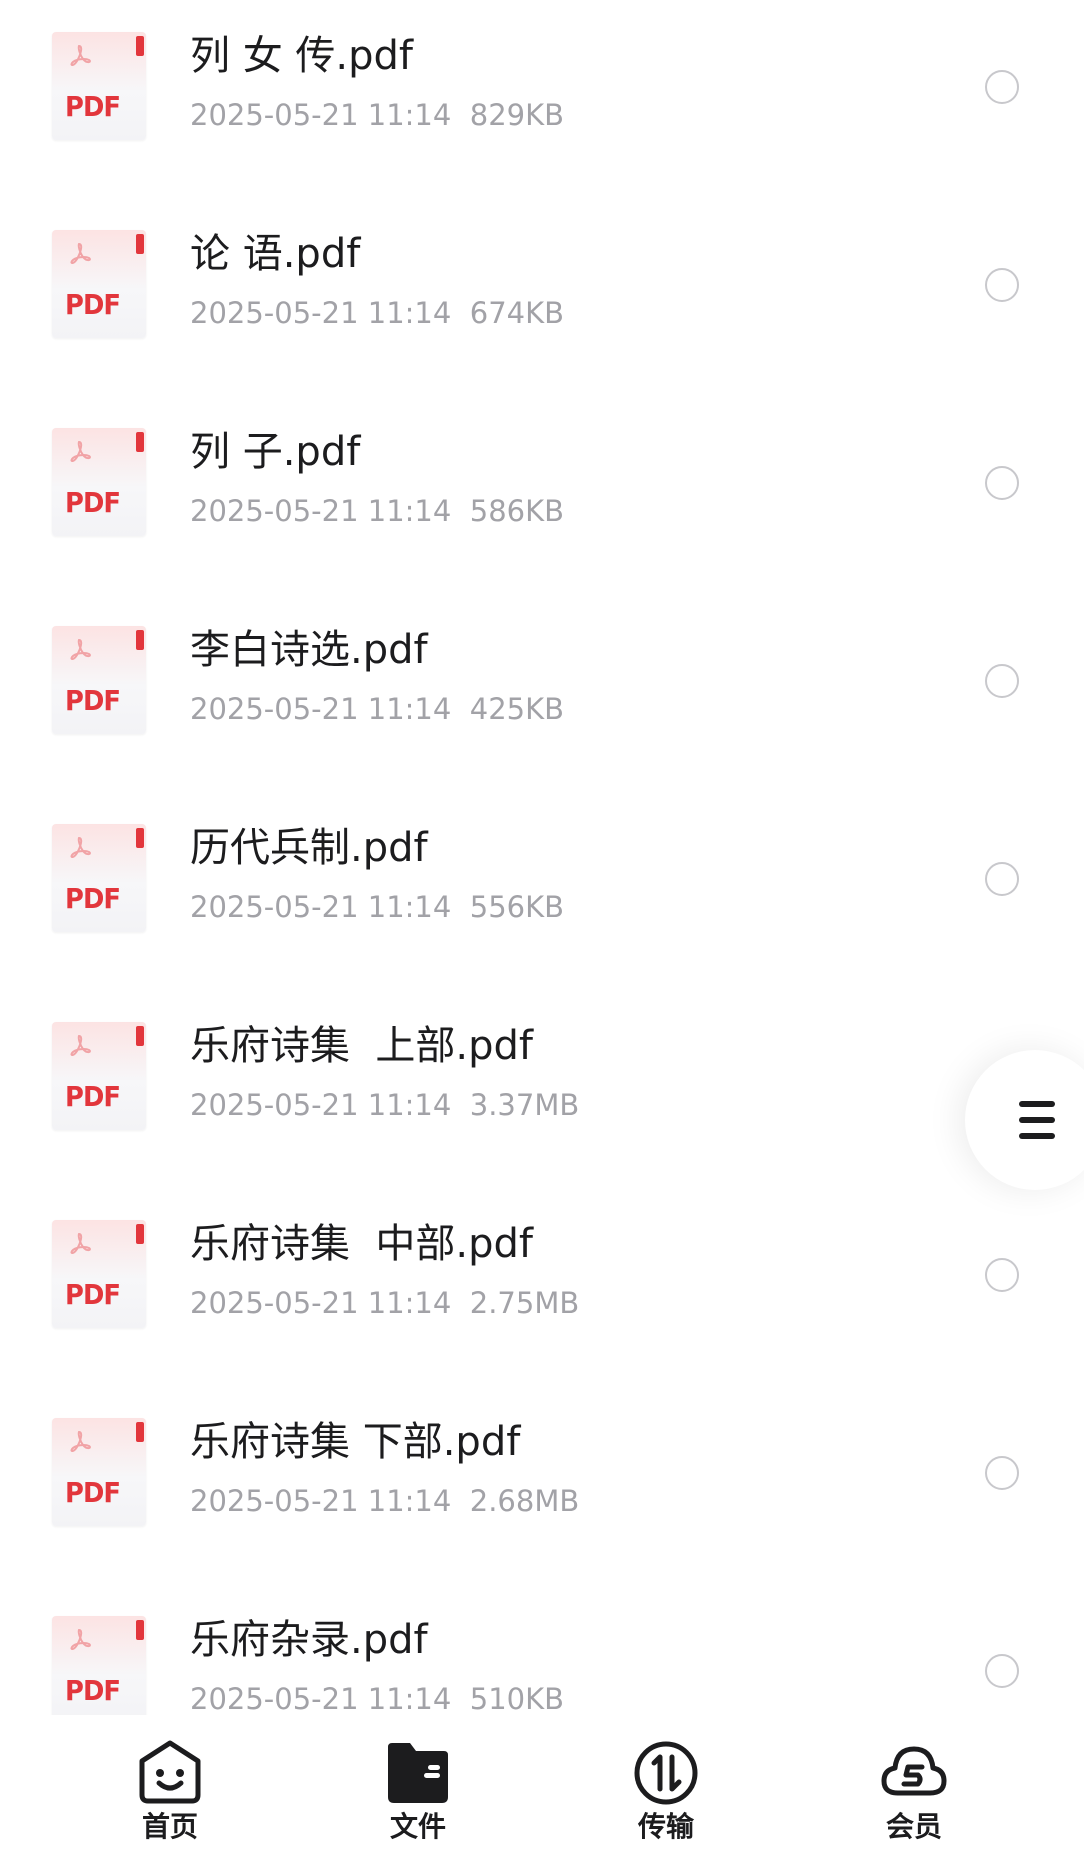  I want to click on file-meta: 2025-05-21 11:14 556KB, so click(377, 907).